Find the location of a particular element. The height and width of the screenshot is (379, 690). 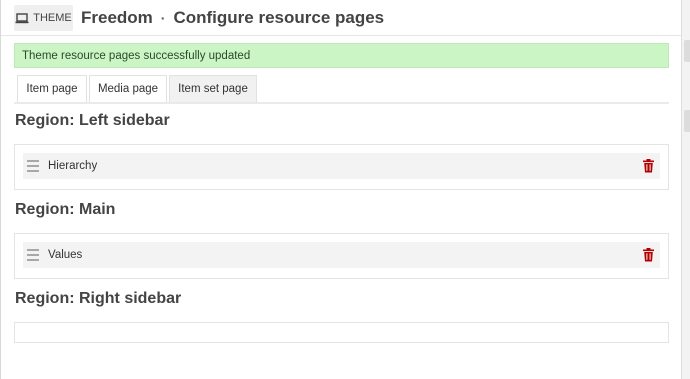

region-left-sidebar: Hierarchy is located at coordinates (341, 167).